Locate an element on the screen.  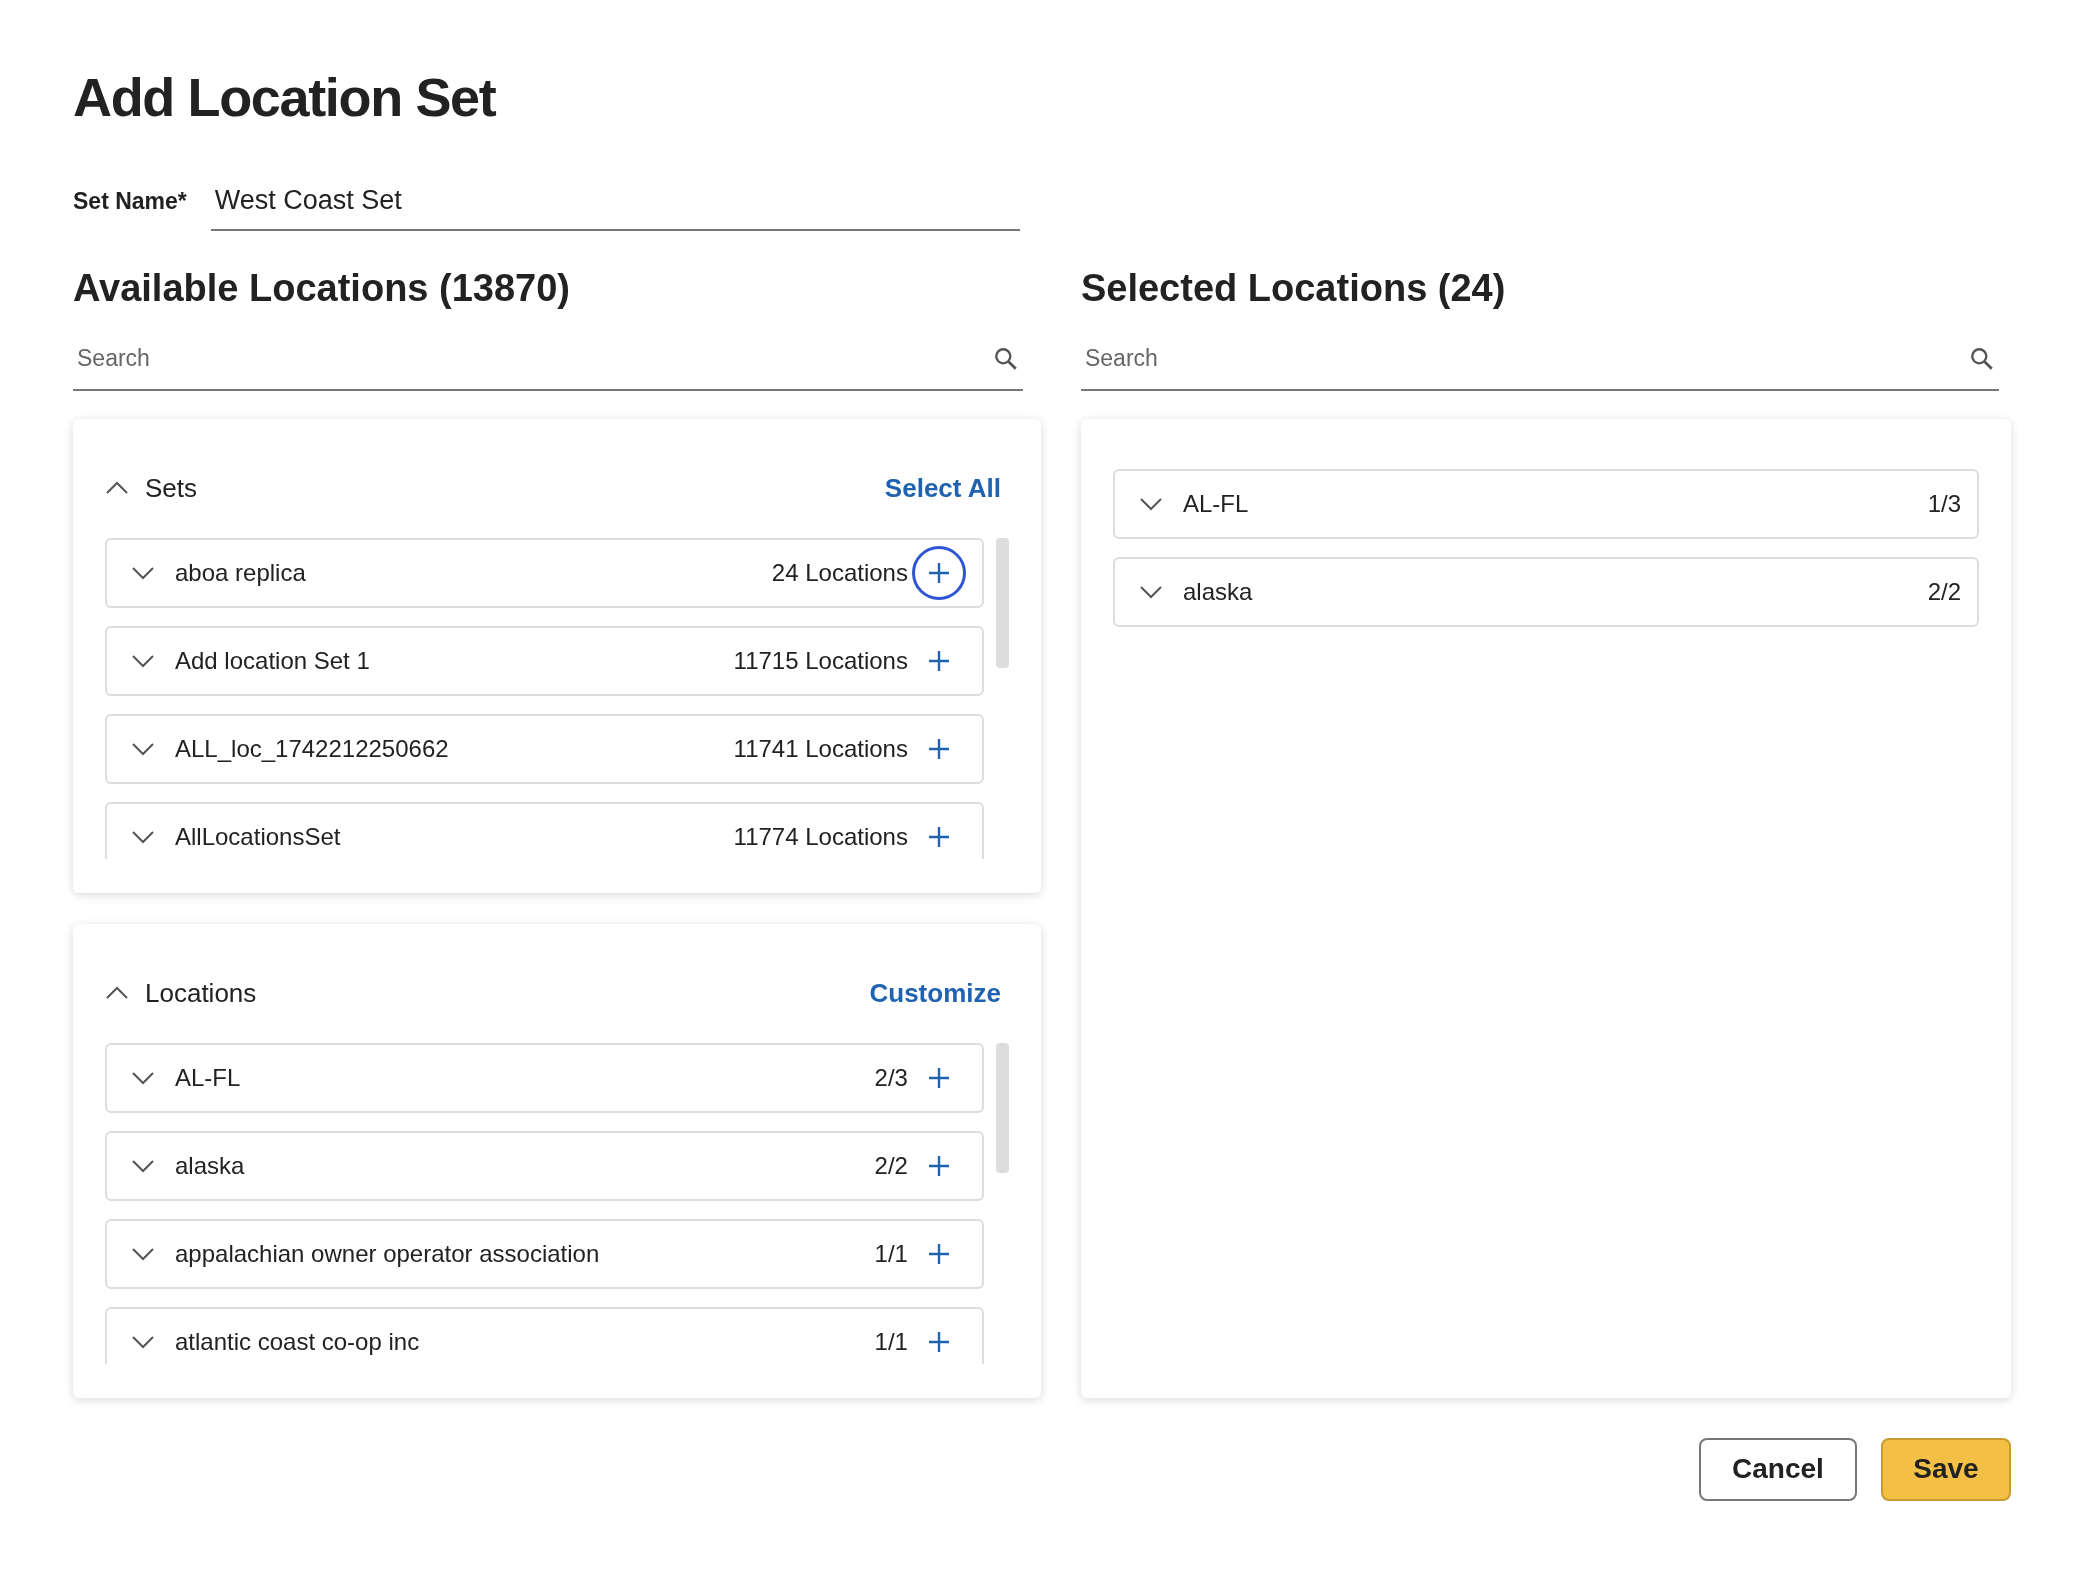
section-title: Sets is located at coordinates (172, 488).